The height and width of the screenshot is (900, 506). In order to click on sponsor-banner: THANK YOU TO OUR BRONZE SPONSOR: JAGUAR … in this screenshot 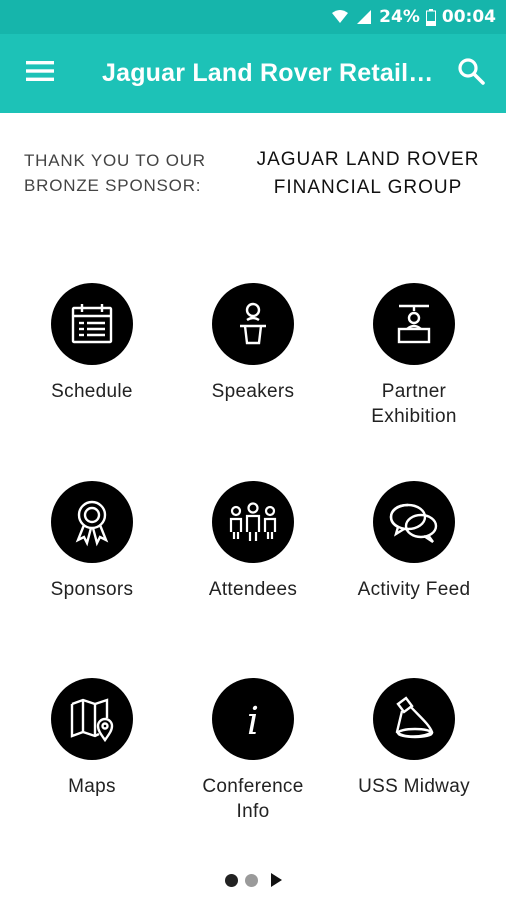, I will do `click(253, 175)`.